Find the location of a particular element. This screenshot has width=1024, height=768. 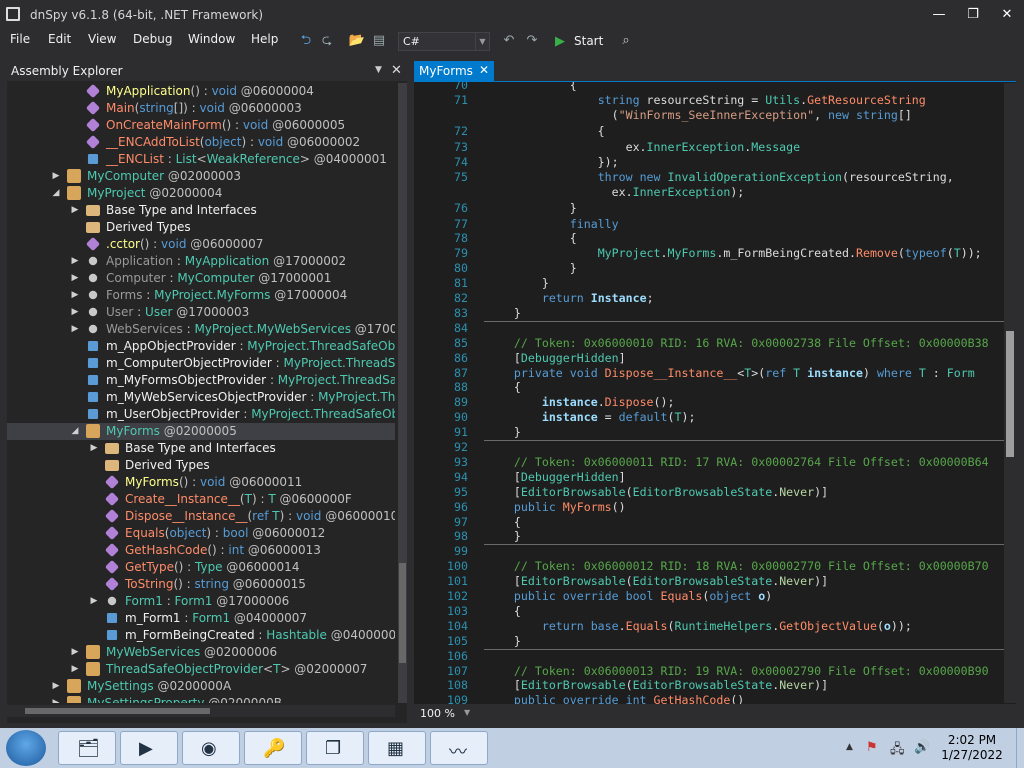

maximize-button: ❐ is located at coordinates (973, 15).